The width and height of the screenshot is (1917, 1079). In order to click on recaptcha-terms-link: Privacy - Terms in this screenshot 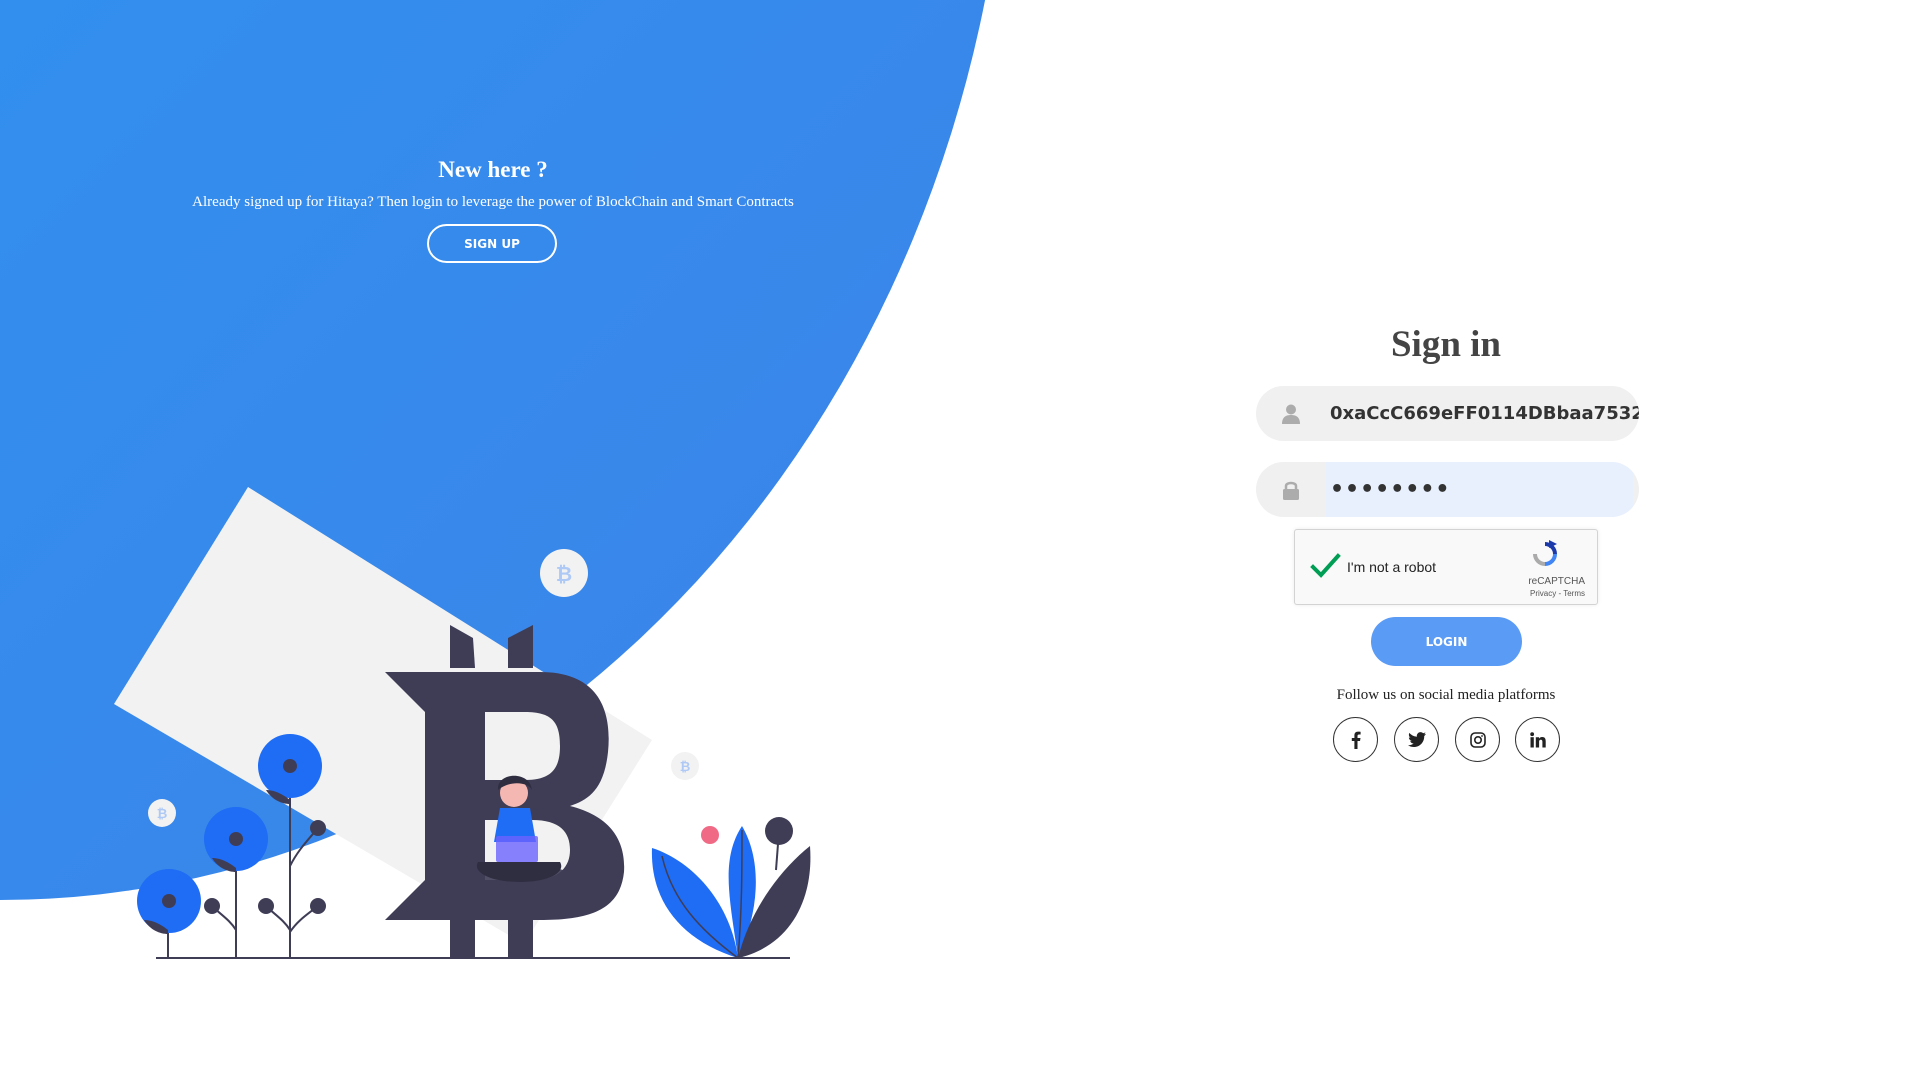, I will do `click(1557, 593)`.